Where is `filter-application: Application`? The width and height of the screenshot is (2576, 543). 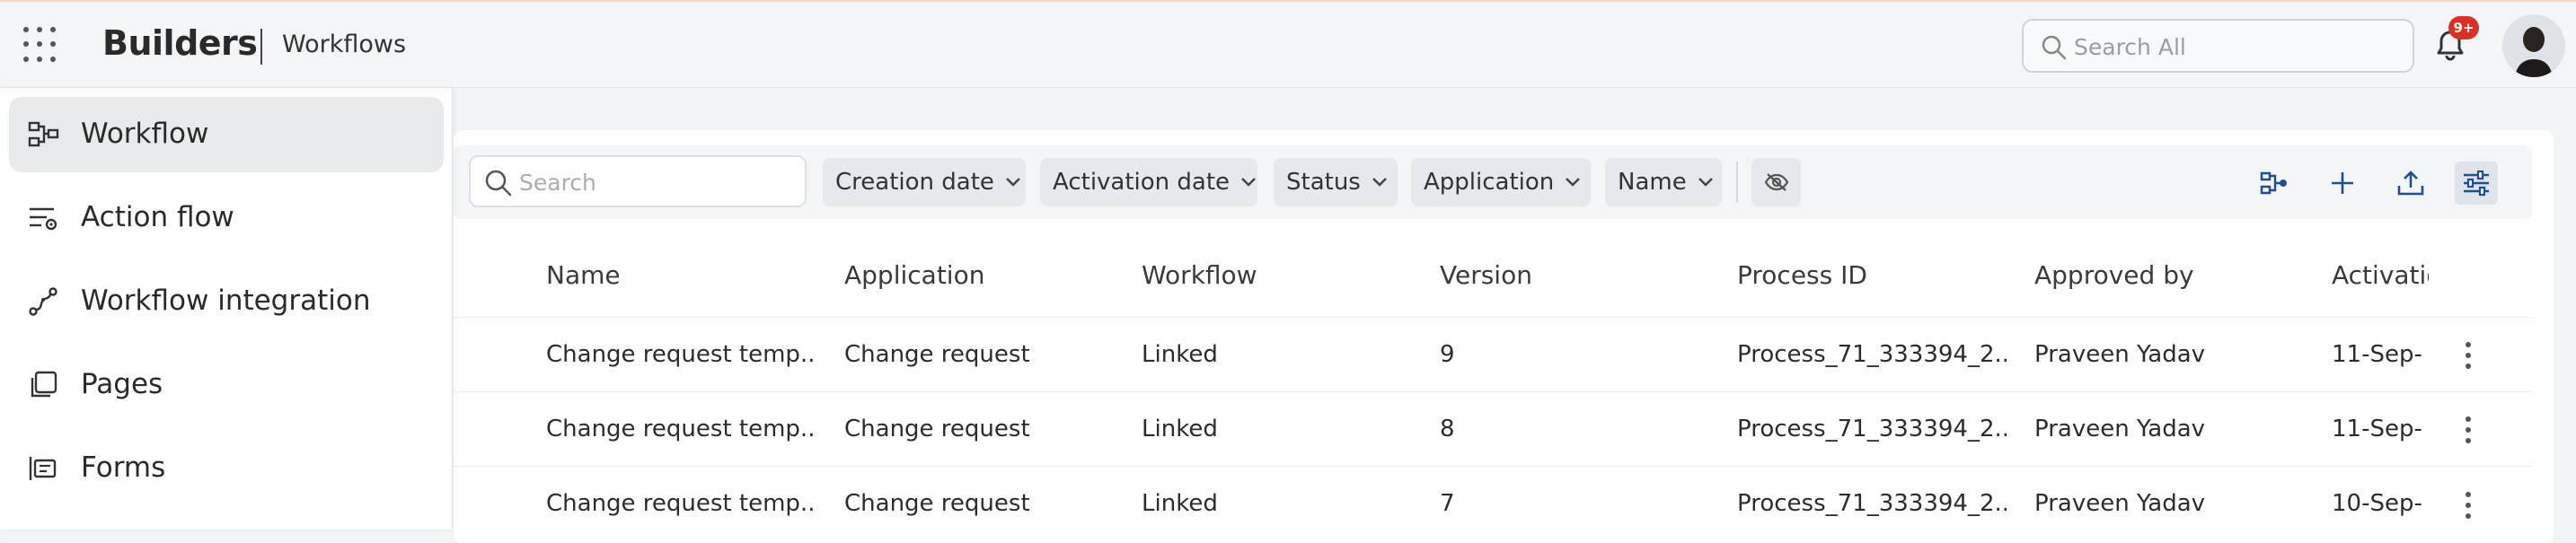 filter-application: Application is located at coordinates (1501, 182).